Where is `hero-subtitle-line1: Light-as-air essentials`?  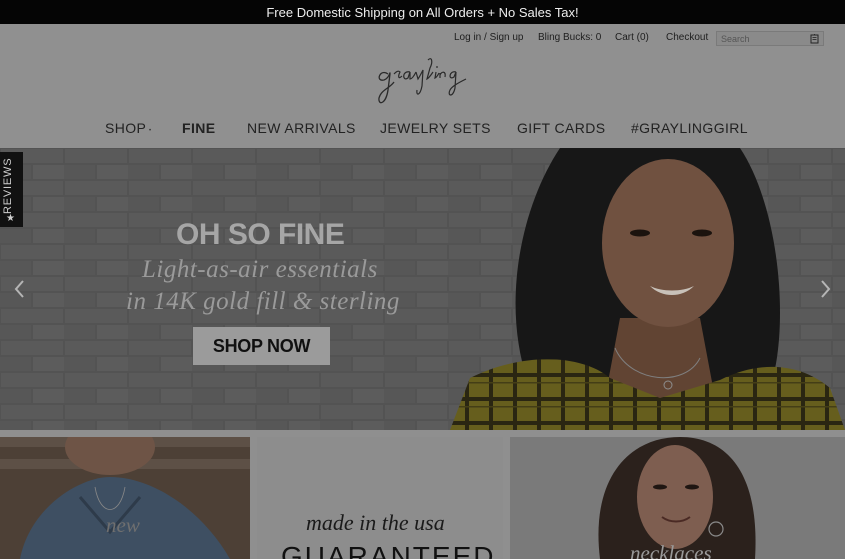
hero-subtitle-line1: Light-as-air essentials is located at coordinates (260, 269).